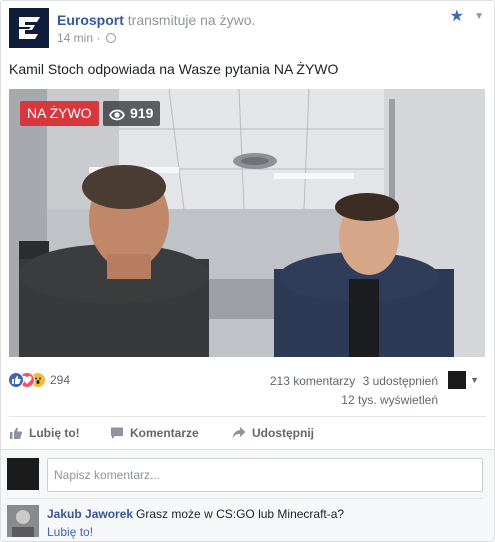  What do you see at coordinates (59, 113) in the screenshot?
I see `live-badge: NA ŻYWO` at bounding box center [59, 113].